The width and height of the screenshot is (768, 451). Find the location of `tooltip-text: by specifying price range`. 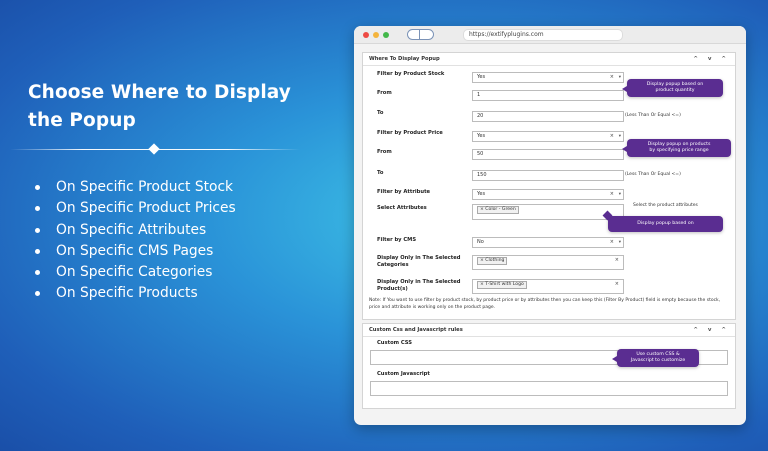

tooltip-text: by specifying price range is located at coordinates (679, 150).